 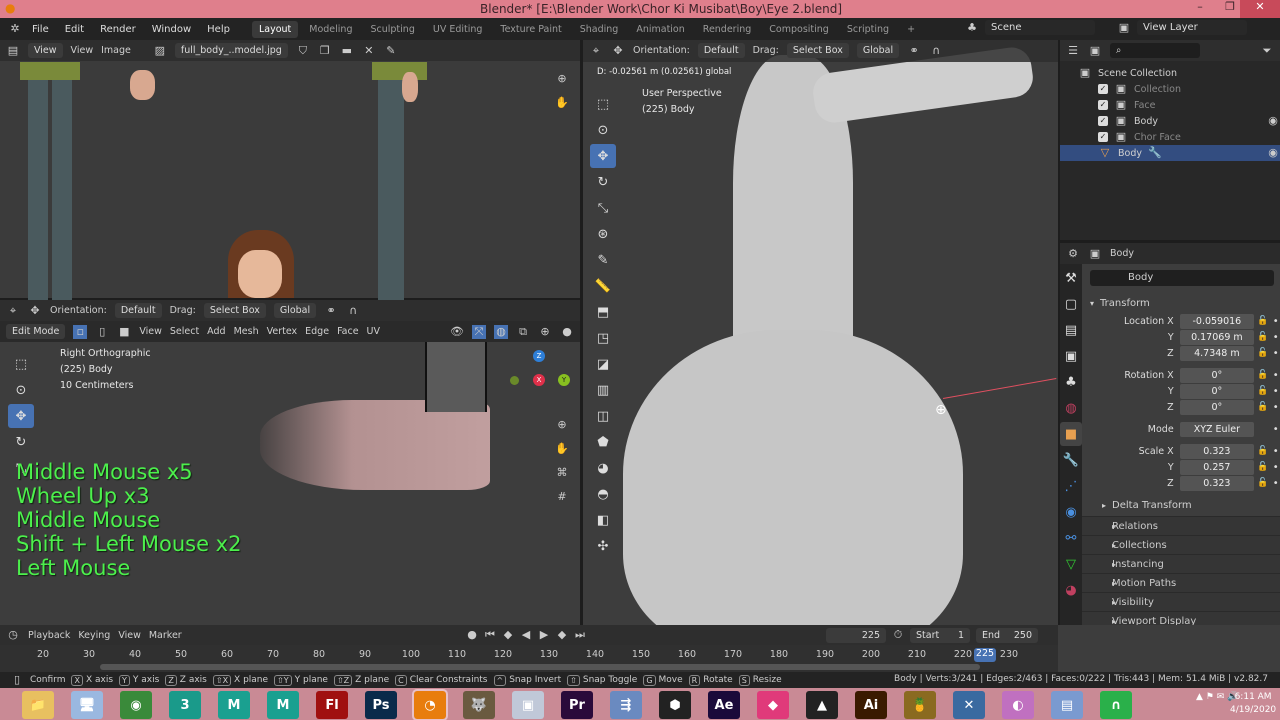 I want to click on tab-texture-paint: Texture Paint, so click(x=530, y=29).